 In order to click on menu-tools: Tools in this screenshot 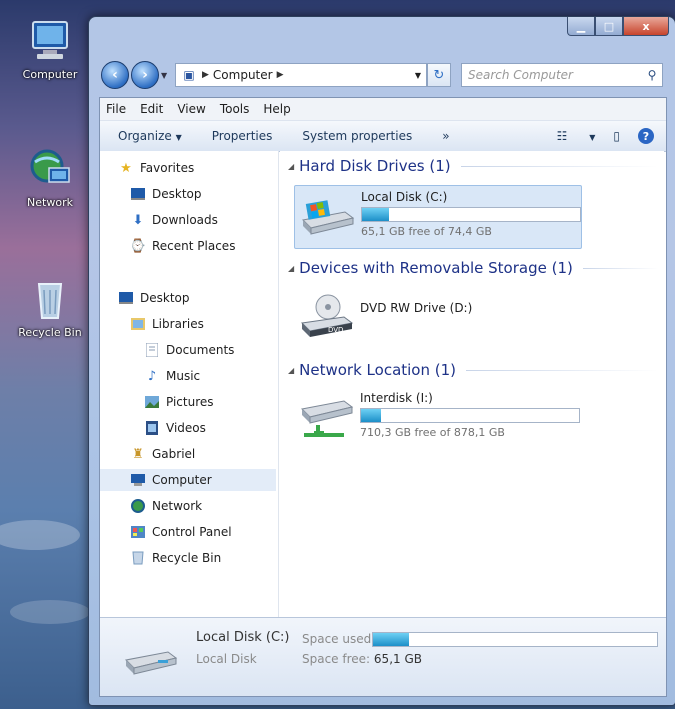, I will do `click(235, 109)`.